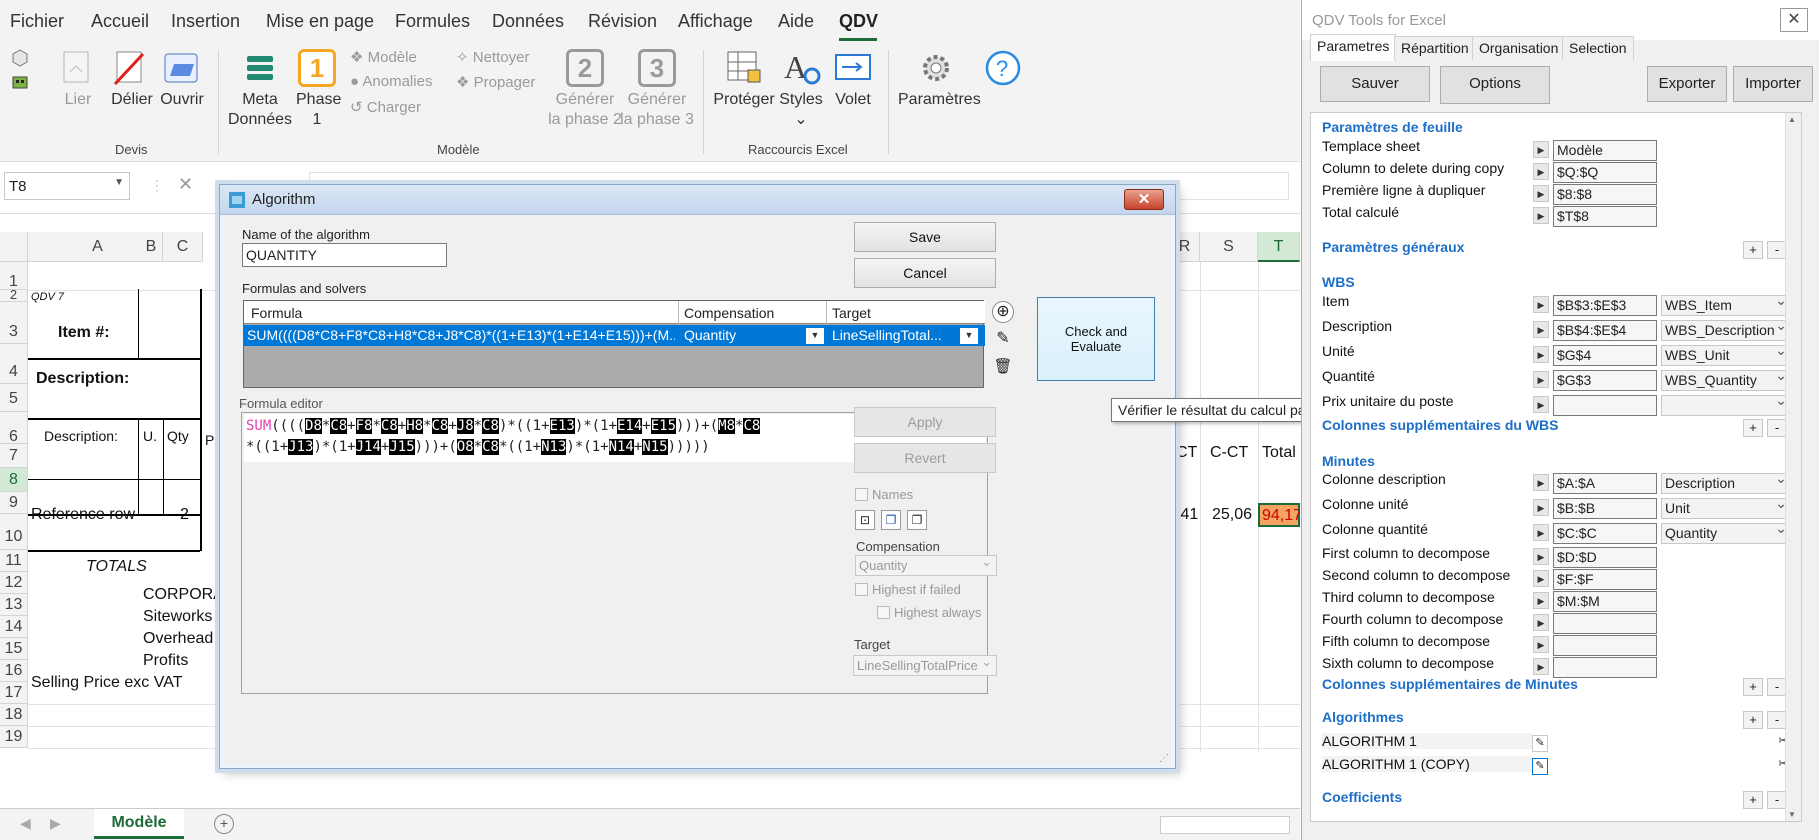  What do you see at coordinates (1427, 741) in the screenshot?
I see `algorithm-item: ALGORITHM 1` at bounding box center [1427, 741].